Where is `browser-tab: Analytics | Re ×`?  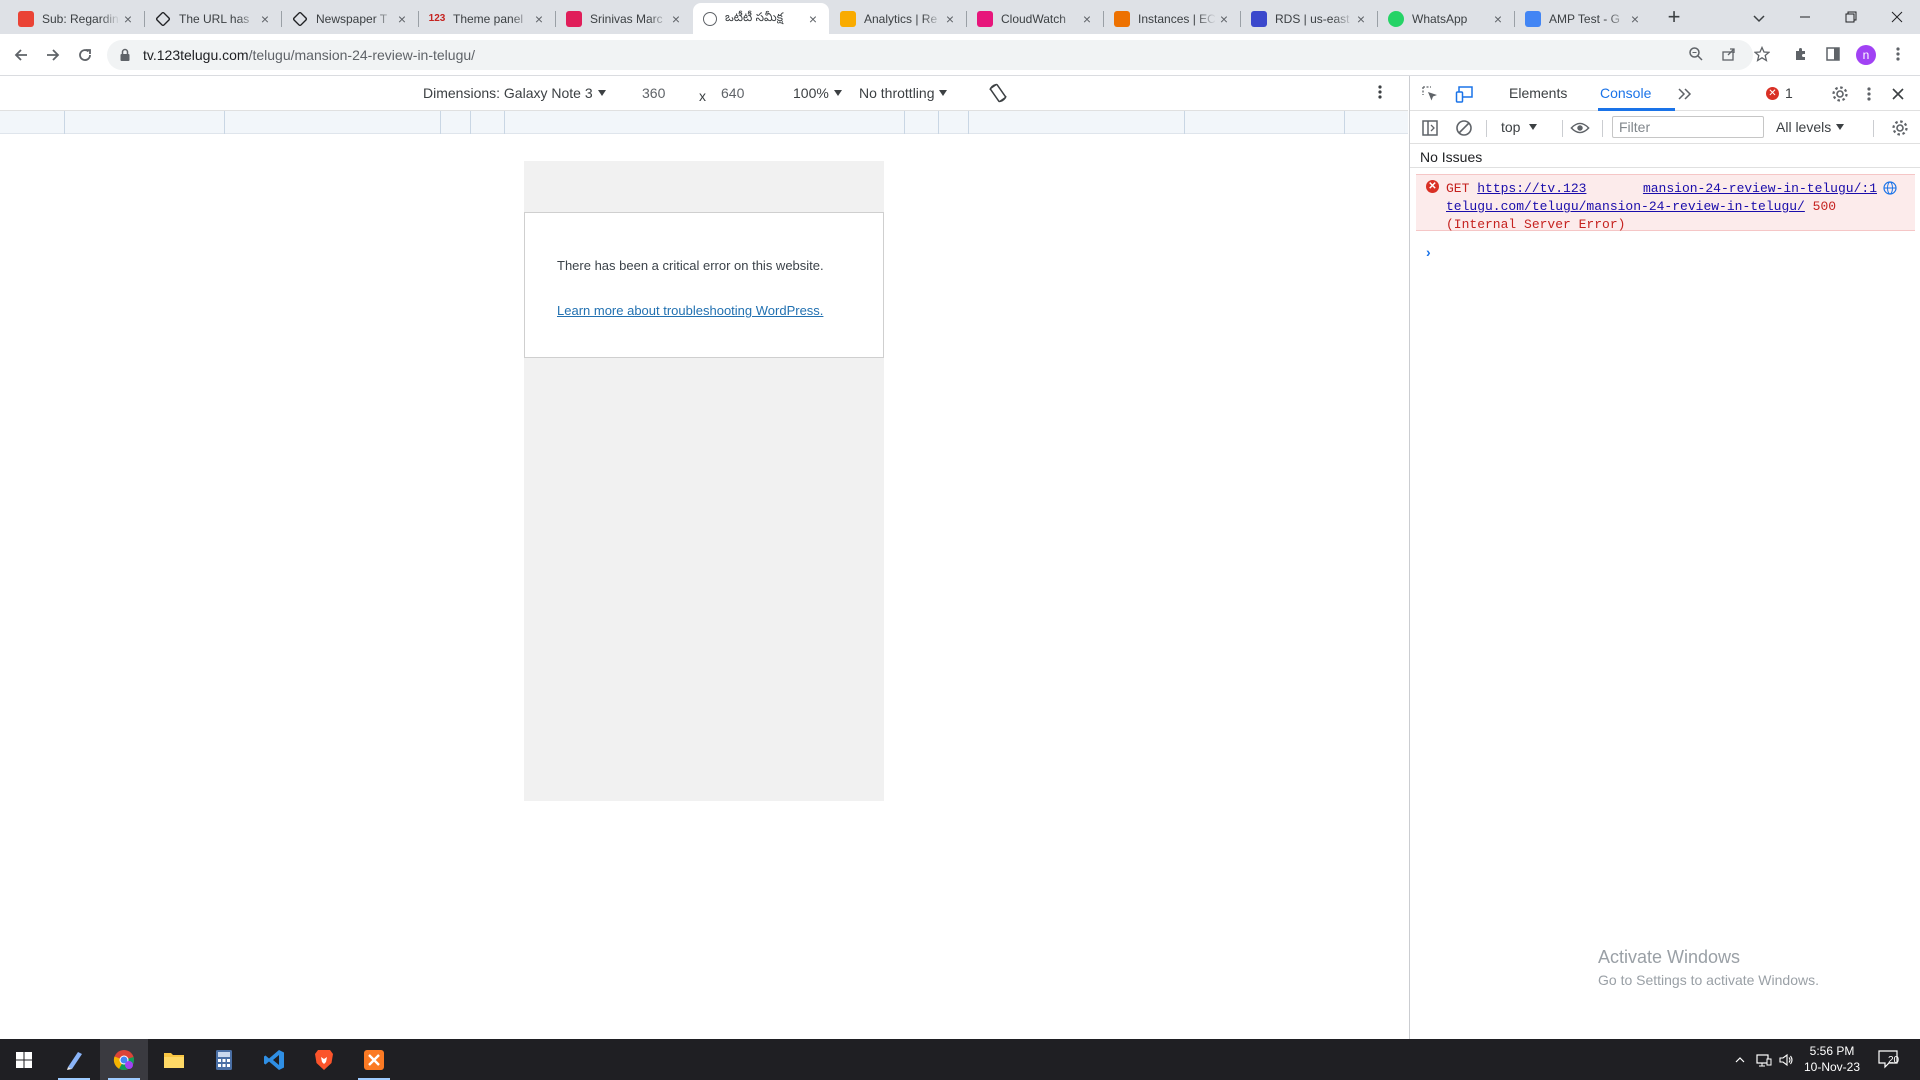
browser-tab: Analytics | Re × is located at coordinates (898, 18).